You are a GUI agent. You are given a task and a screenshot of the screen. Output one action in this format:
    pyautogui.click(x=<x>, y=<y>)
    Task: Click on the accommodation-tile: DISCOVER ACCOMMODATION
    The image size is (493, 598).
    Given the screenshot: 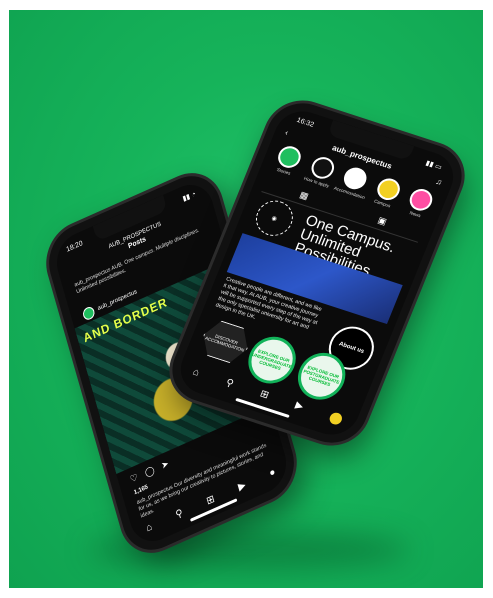 What is the action you would take?
    pyautogui.click(x=225, y=341)
    